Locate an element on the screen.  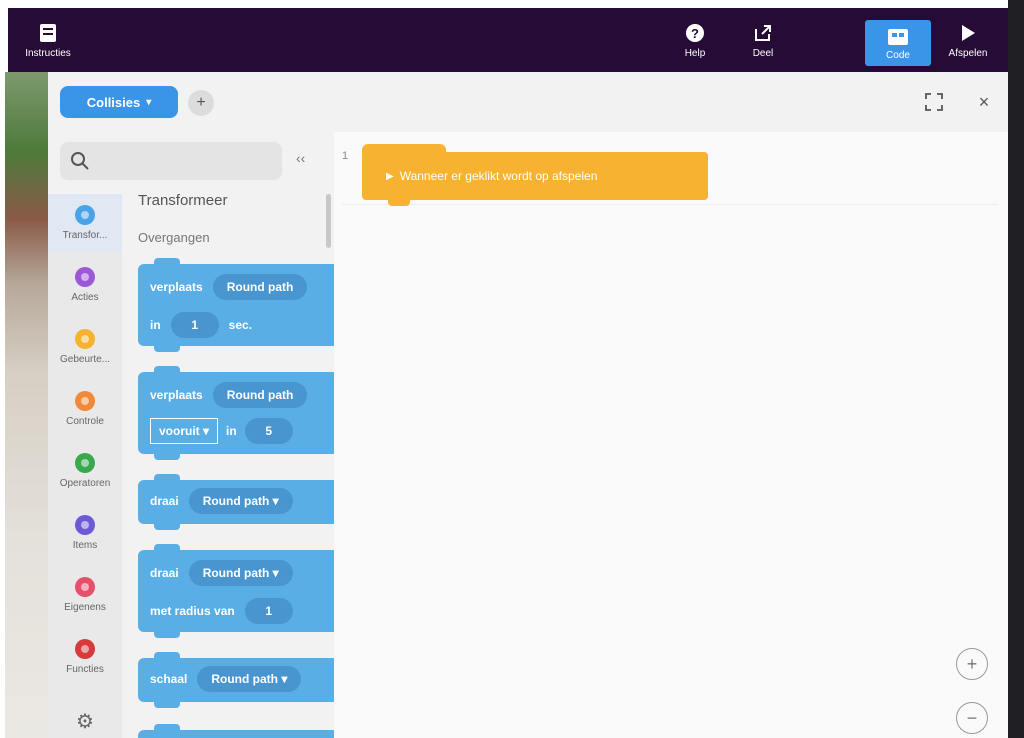
category-label: Operatoren is located at coordinates (85, 483).